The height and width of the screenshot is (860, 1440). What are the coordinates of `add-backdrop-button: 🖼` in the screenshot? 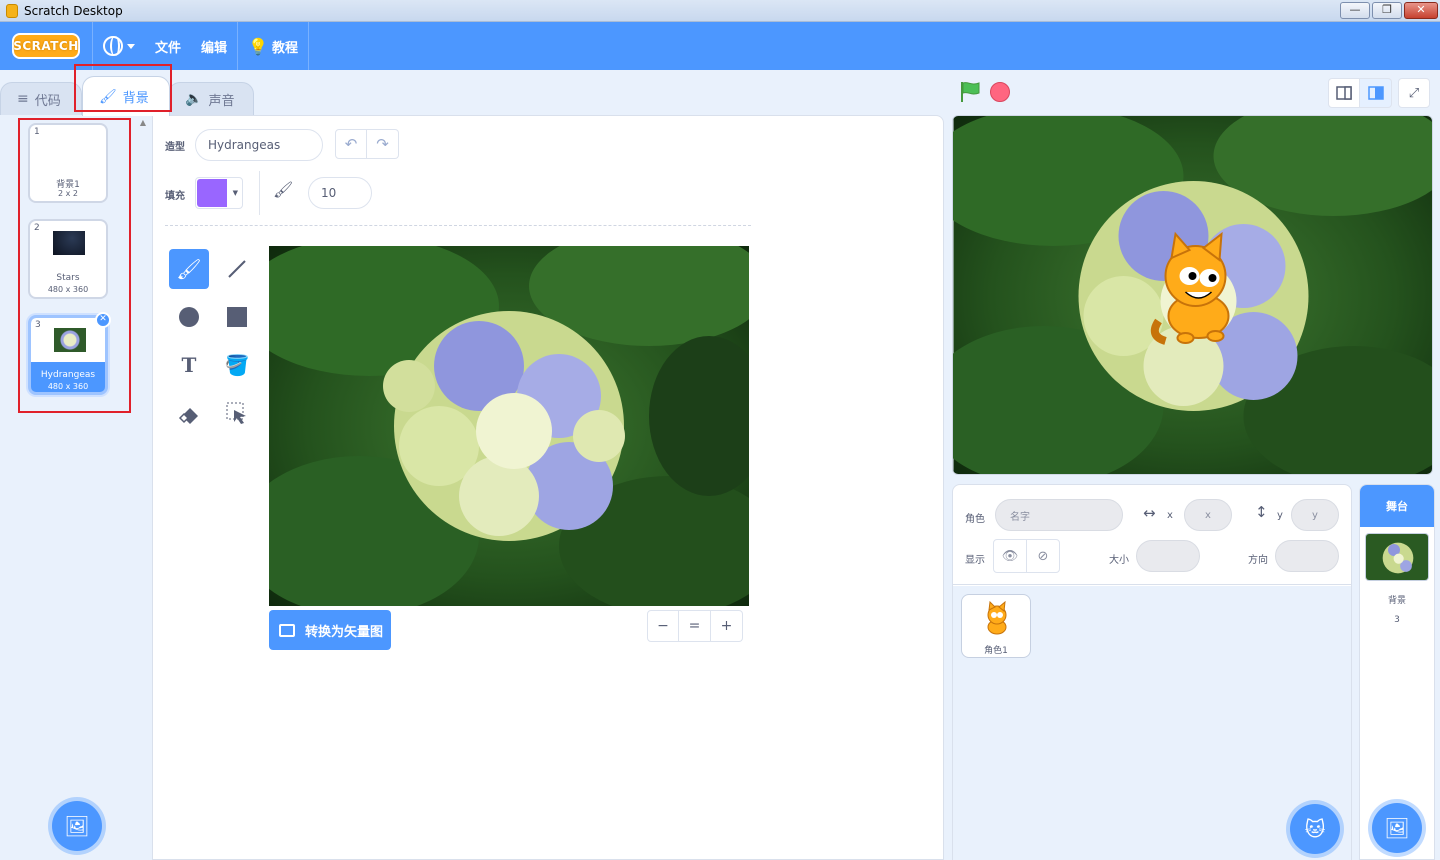 It's located at (77, 826).